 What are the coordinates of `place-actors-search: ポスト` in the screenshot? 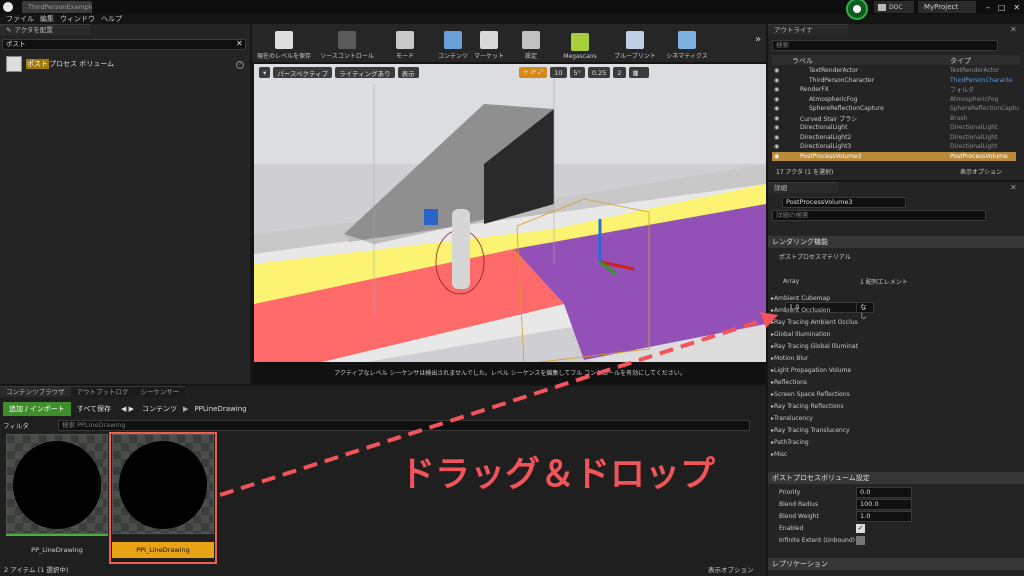 It's located at (124, 44).